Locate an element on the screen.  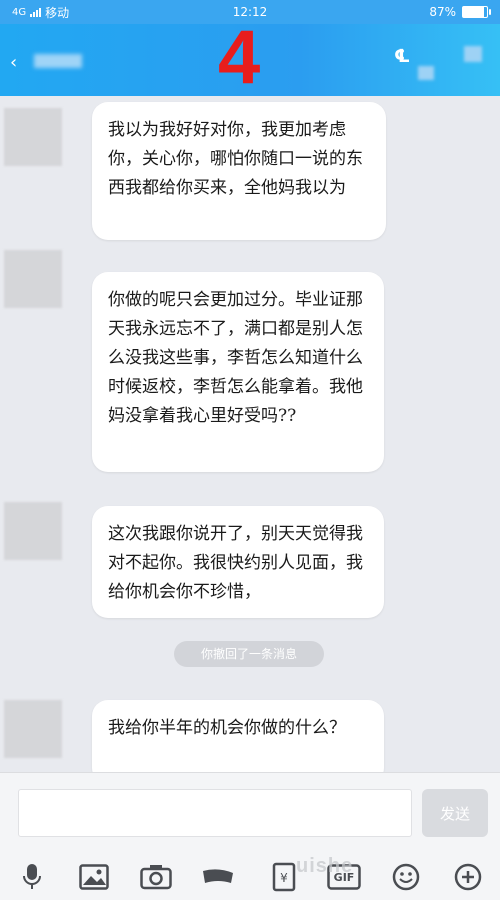
message-input is located at coordinates (215, 813).